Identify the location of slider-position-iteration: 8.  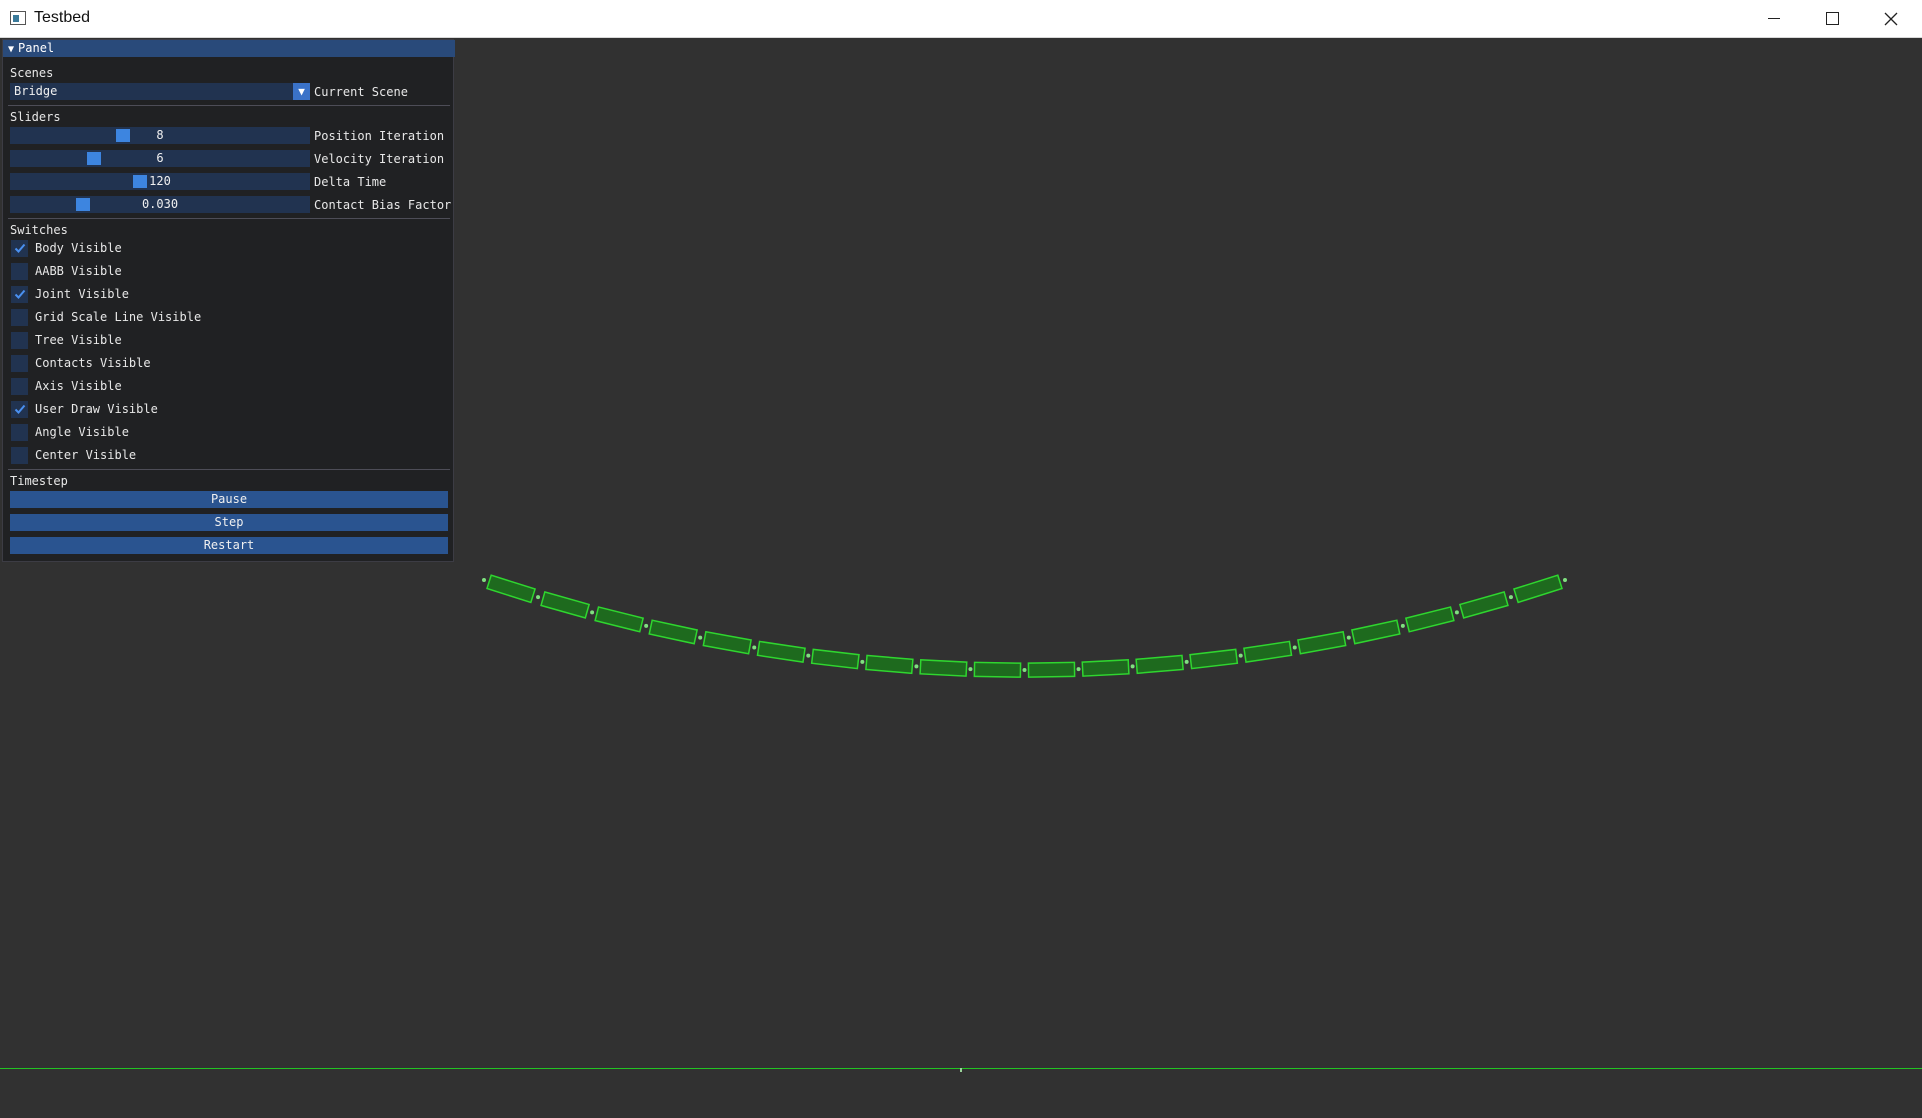
(160, 135).